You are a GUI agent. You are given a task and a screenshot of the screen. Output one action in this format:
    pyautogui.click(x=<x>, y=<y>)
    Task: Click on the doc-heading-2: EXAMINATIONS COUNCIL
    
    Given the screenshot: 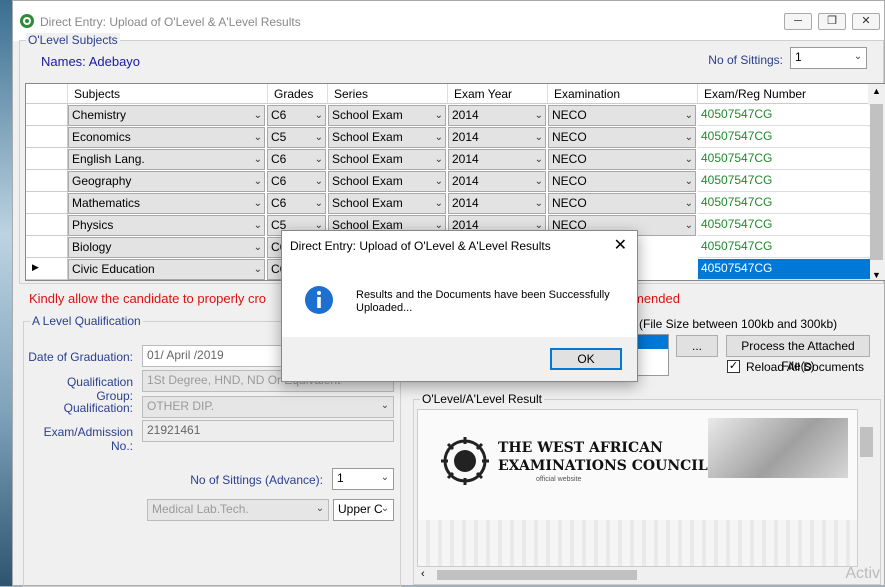 What is the action you would take?
    pyautogui.click(x=603, y=466)
    